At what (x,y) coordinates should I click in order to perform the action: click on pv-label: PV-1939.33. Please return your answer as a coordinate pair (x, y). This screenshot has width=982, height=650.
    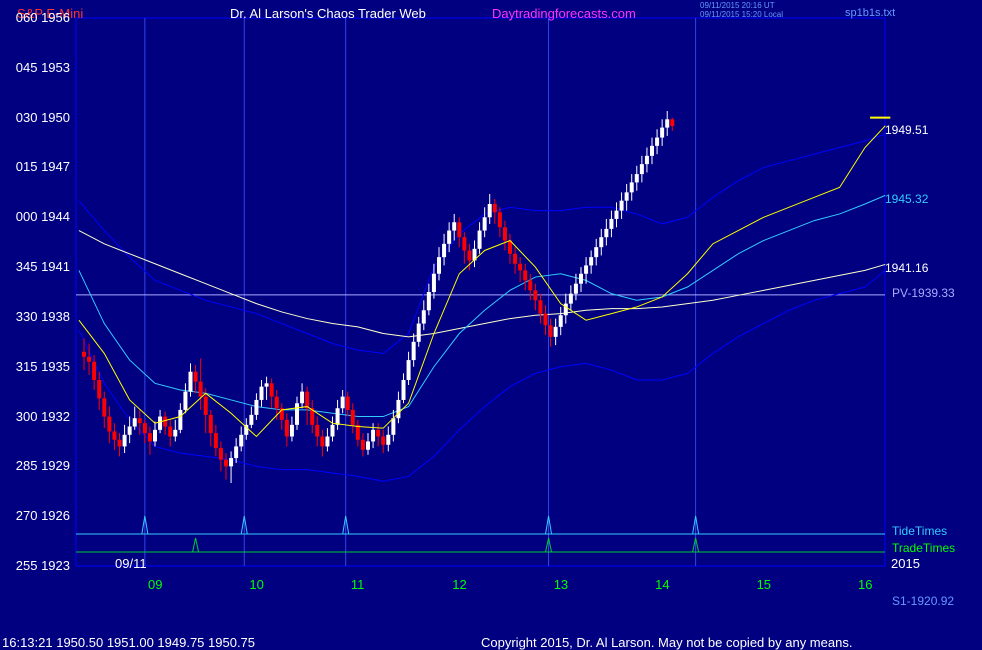
    Looking at the image, I should click on (923, 293).